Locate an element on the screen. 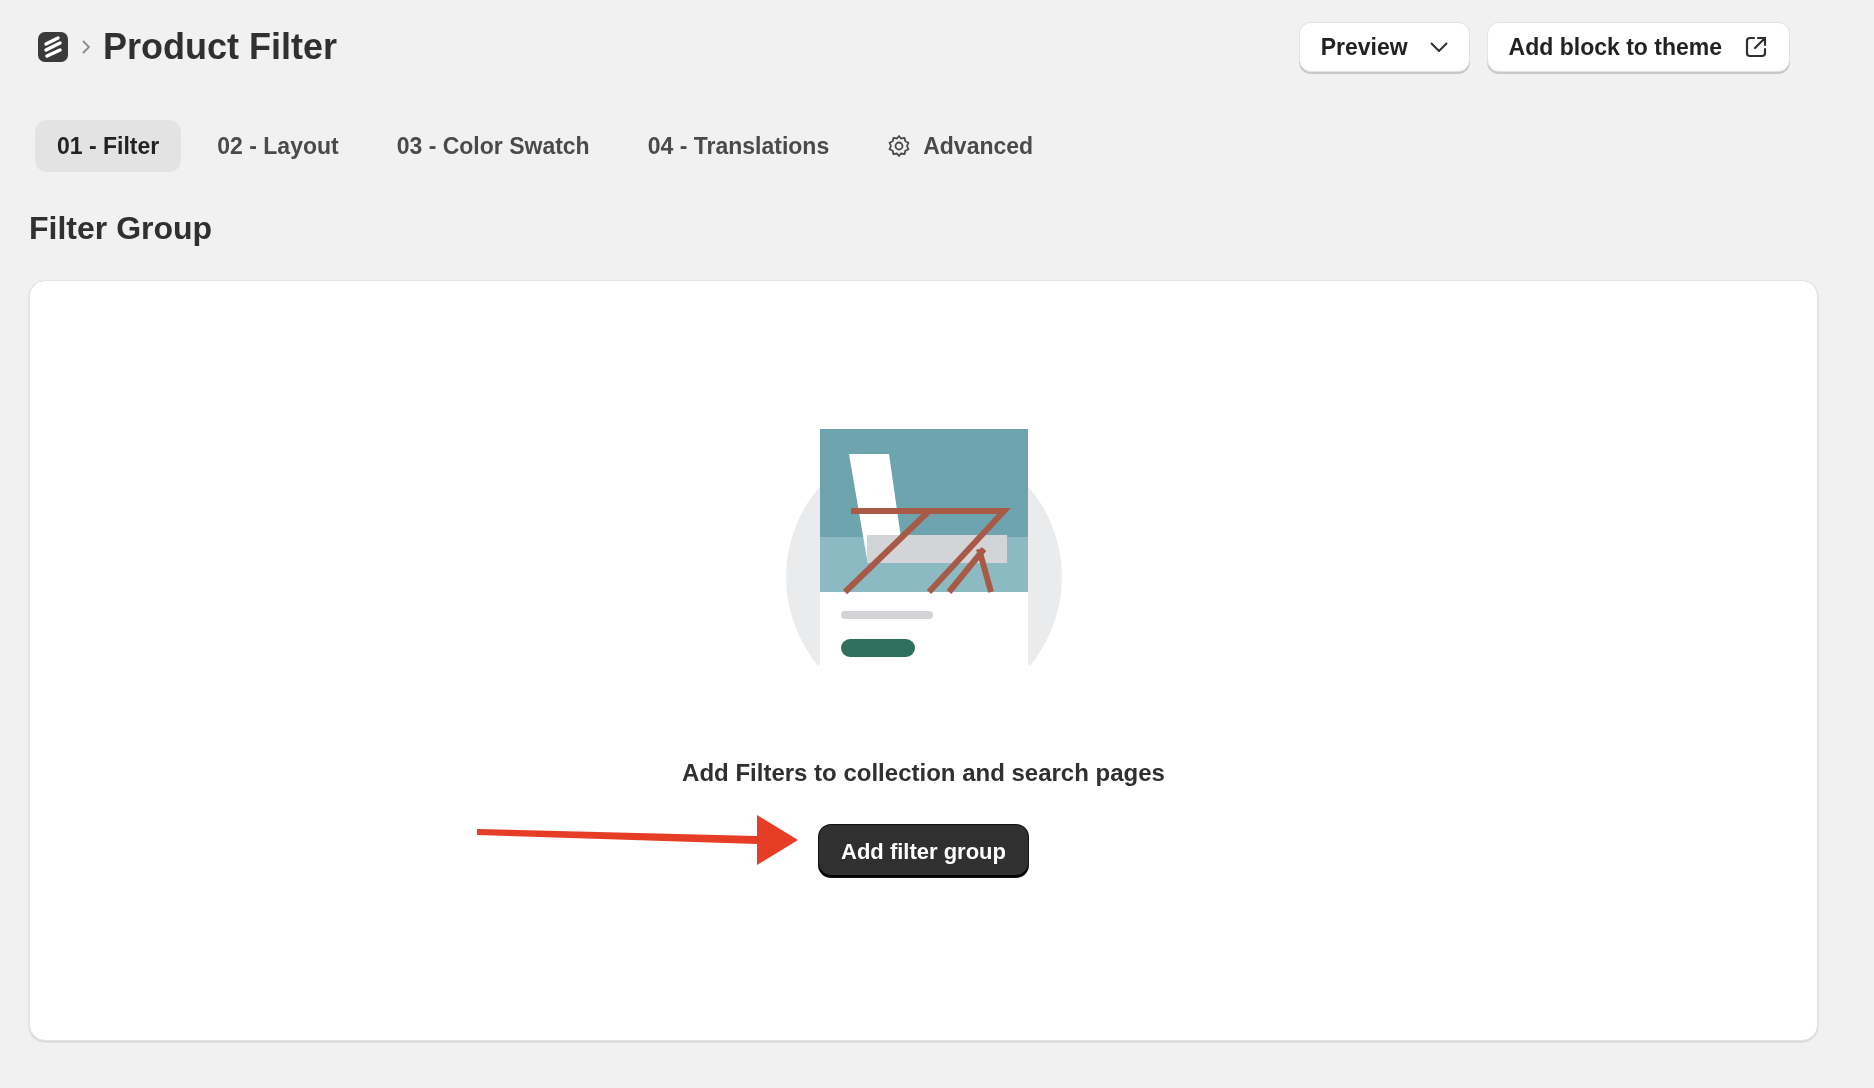 Image resolution: width=1874 pixels, height=1088 pixels. tab: 03 - Color Swatch is located at coordinates (493, 146).